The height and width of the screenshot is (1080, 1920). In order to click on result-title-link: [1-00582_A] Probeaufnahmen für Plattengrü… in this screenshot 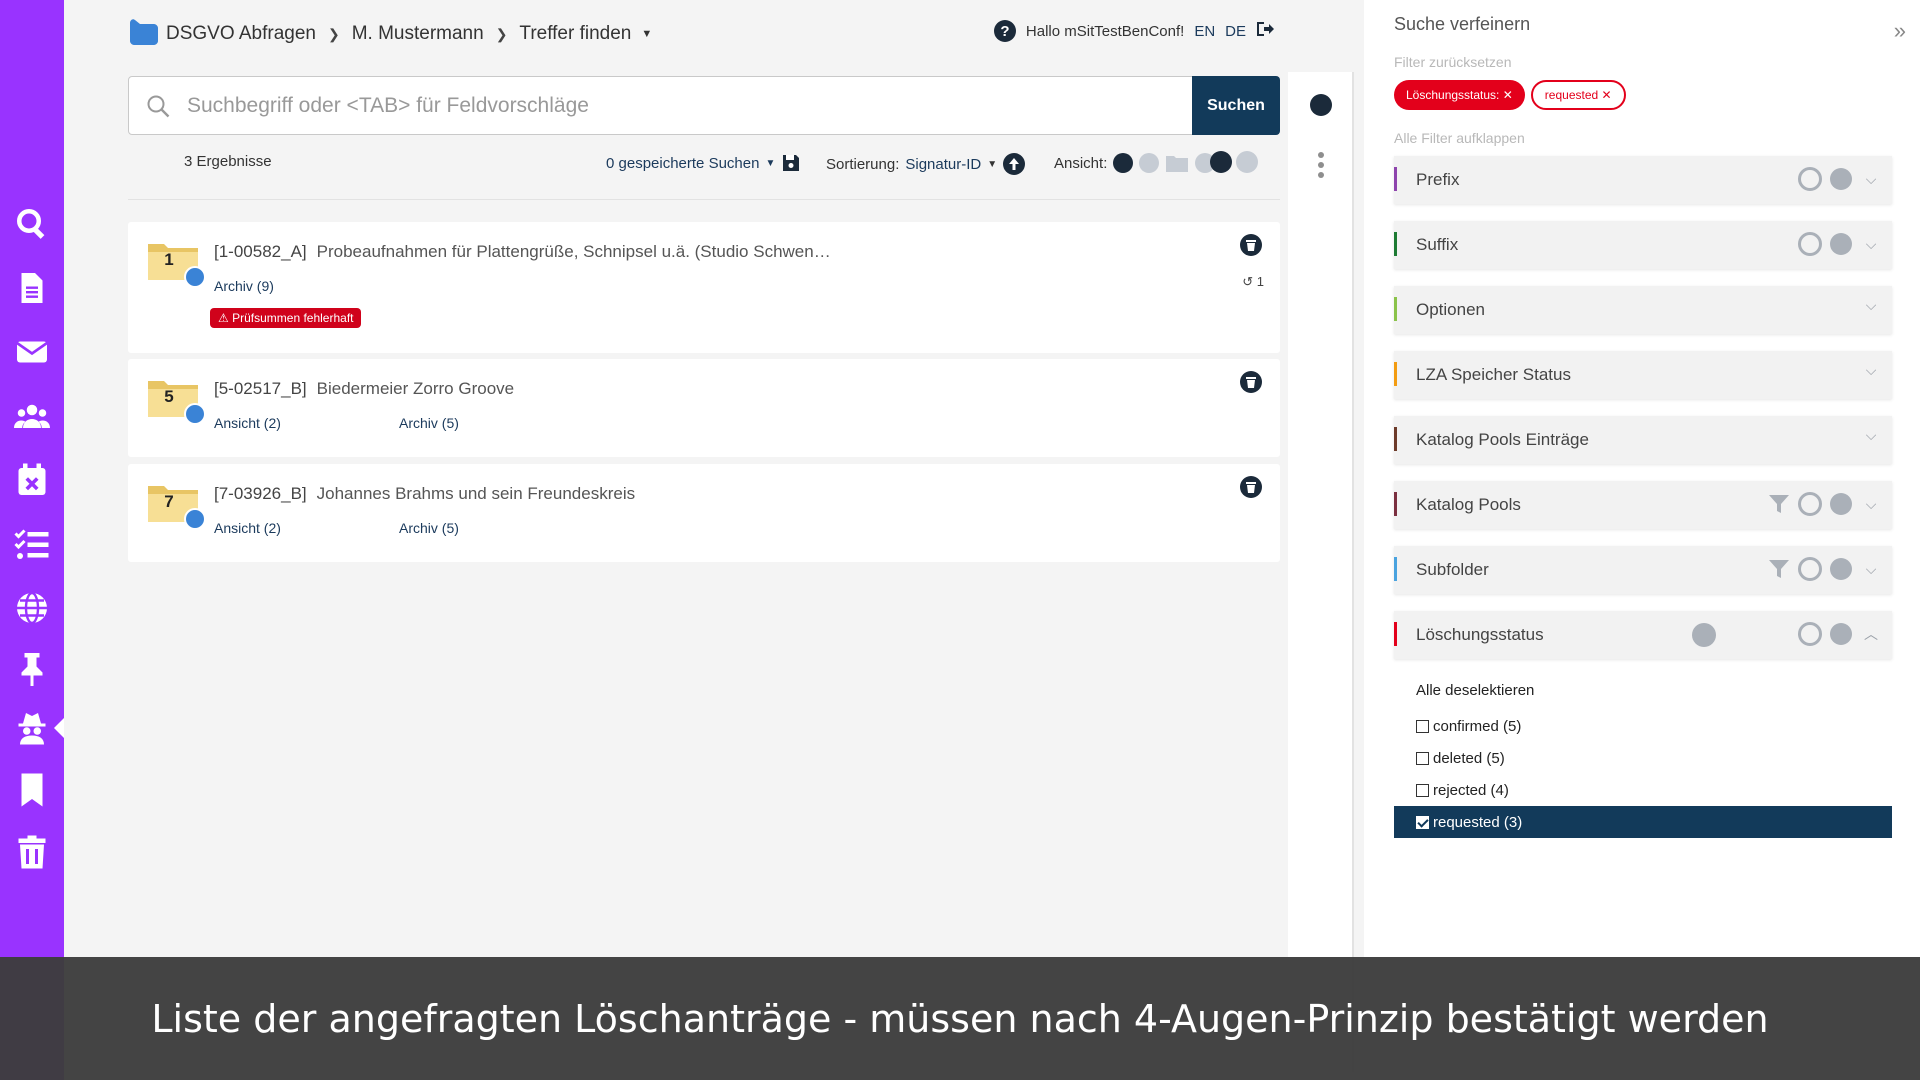, I will do `click(522, 252)`.